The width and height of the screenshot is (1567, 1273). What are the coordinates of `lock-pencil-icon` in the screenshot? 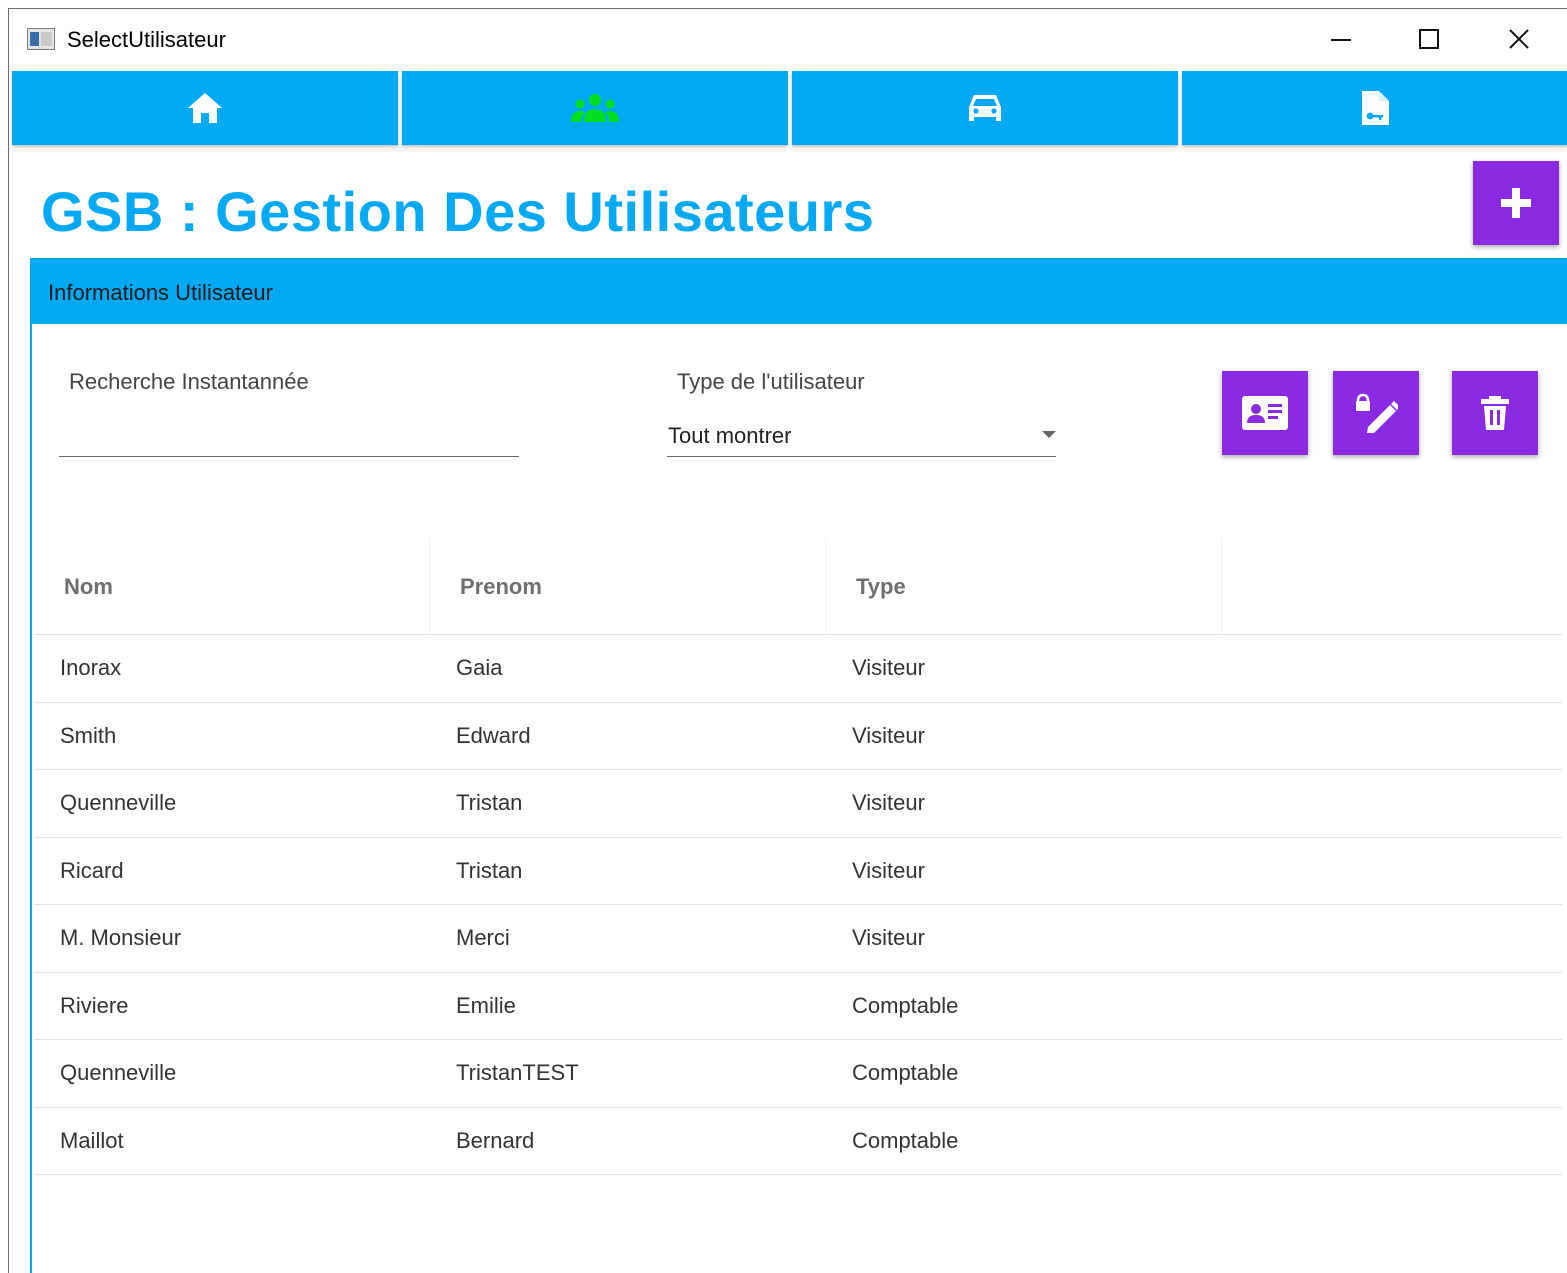 It's located at (1377, 413).